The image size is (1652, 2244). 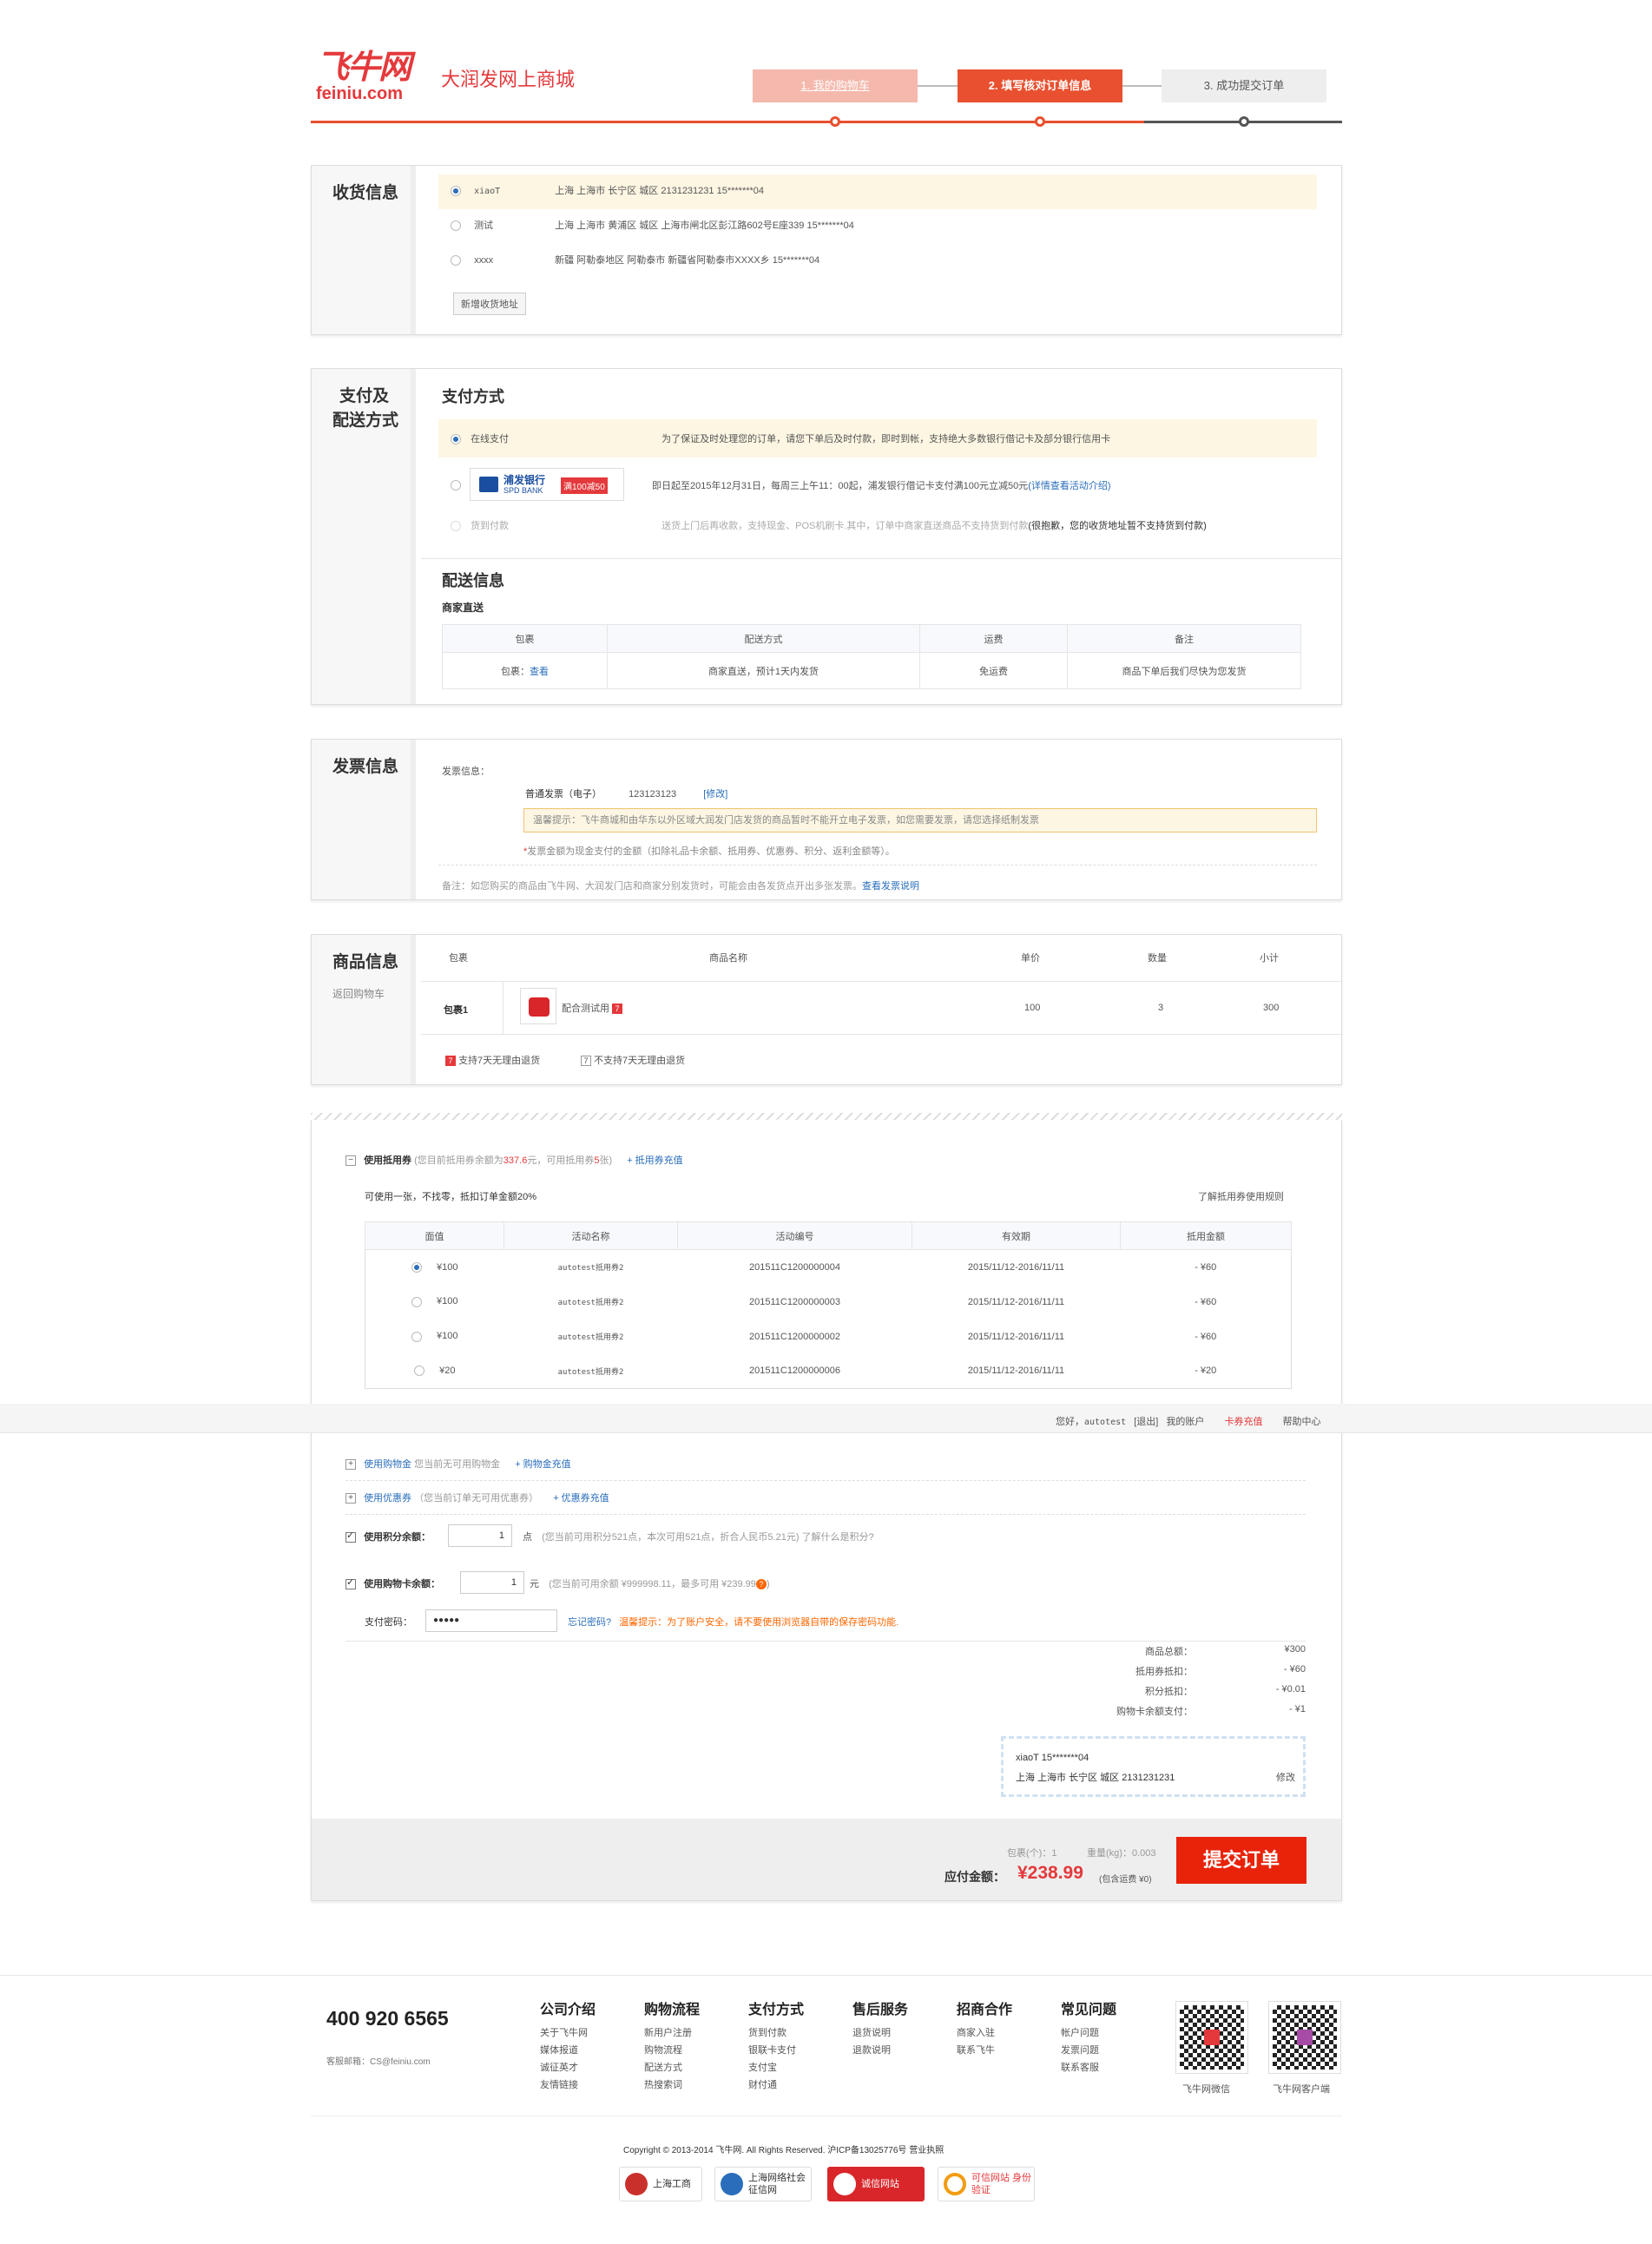 I want to click on goods-row-bottom-line, so click(x=881, y=1034).